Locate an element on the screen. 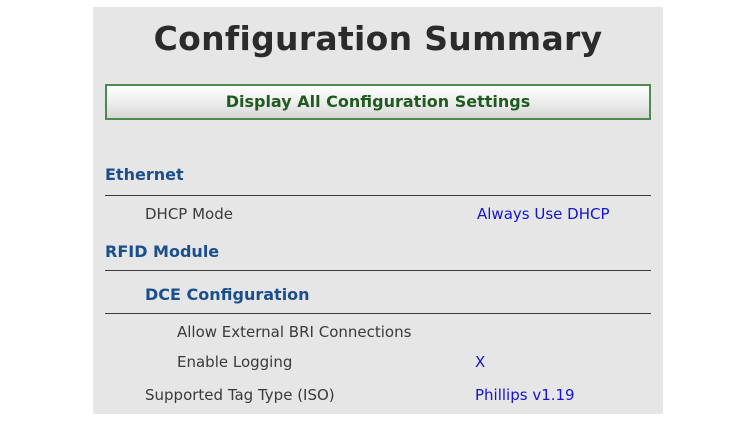  section-heading-rfid-module: RFID Module is located at coordinates (162, 251).